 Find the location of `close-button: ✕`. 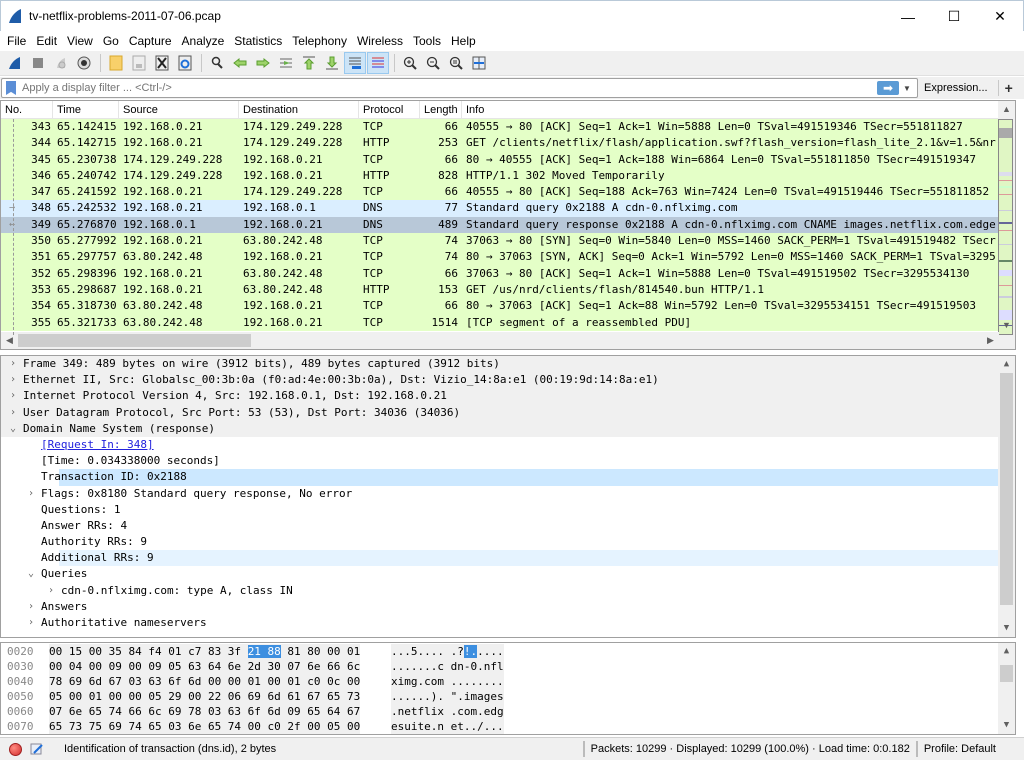

close-button: ✕ is located at coordinates (1000, 16).